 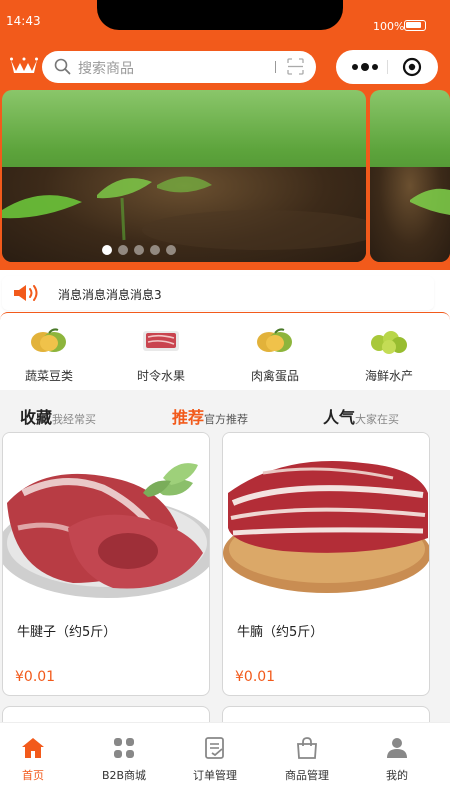 I want to click on tab-popular: 人气大家在买, so click(x=361, y=416).